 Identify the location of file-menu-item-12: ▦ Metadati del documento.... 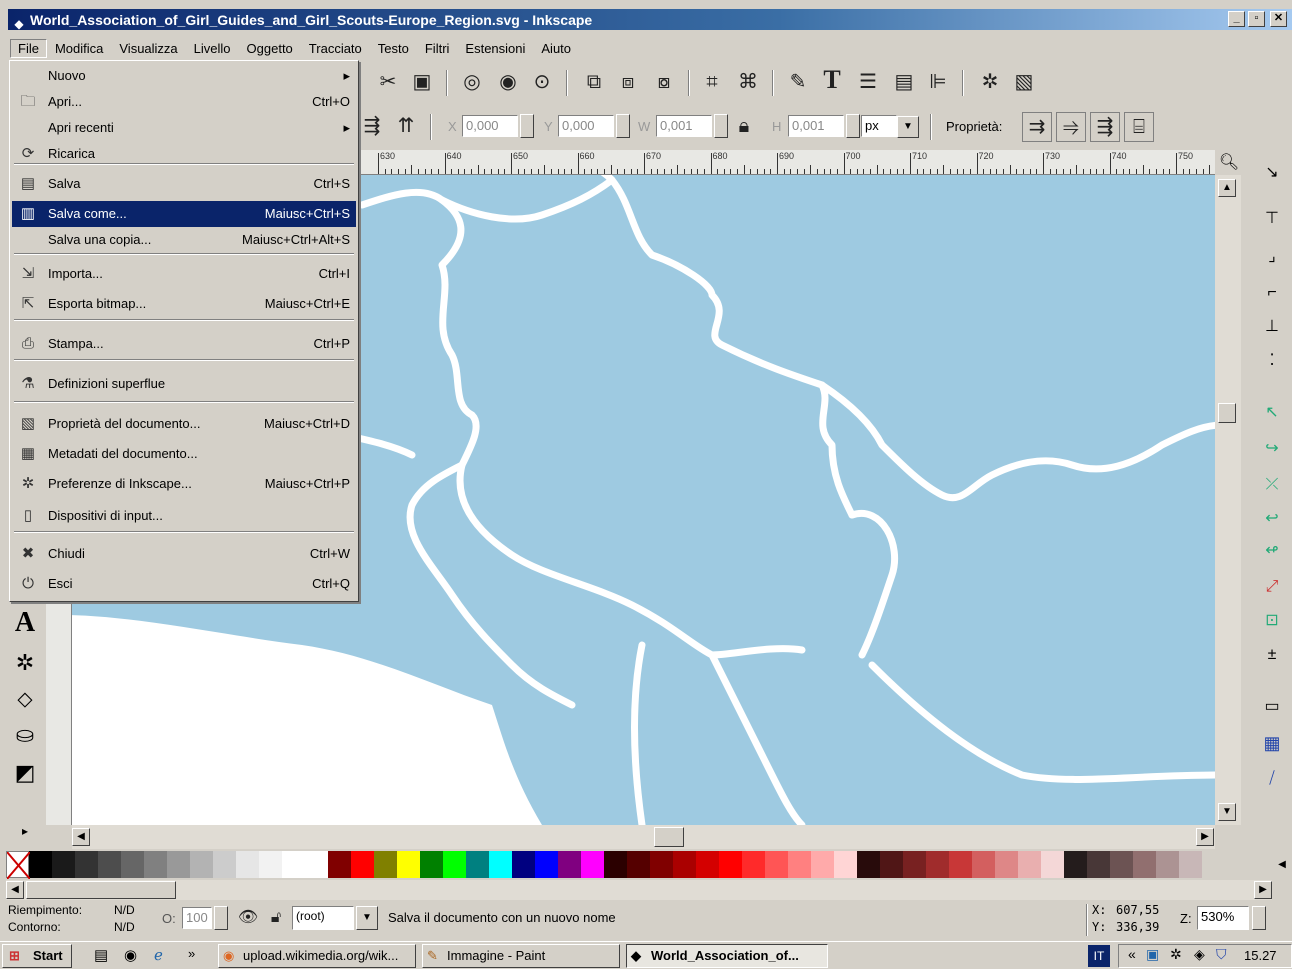
(184, 454).